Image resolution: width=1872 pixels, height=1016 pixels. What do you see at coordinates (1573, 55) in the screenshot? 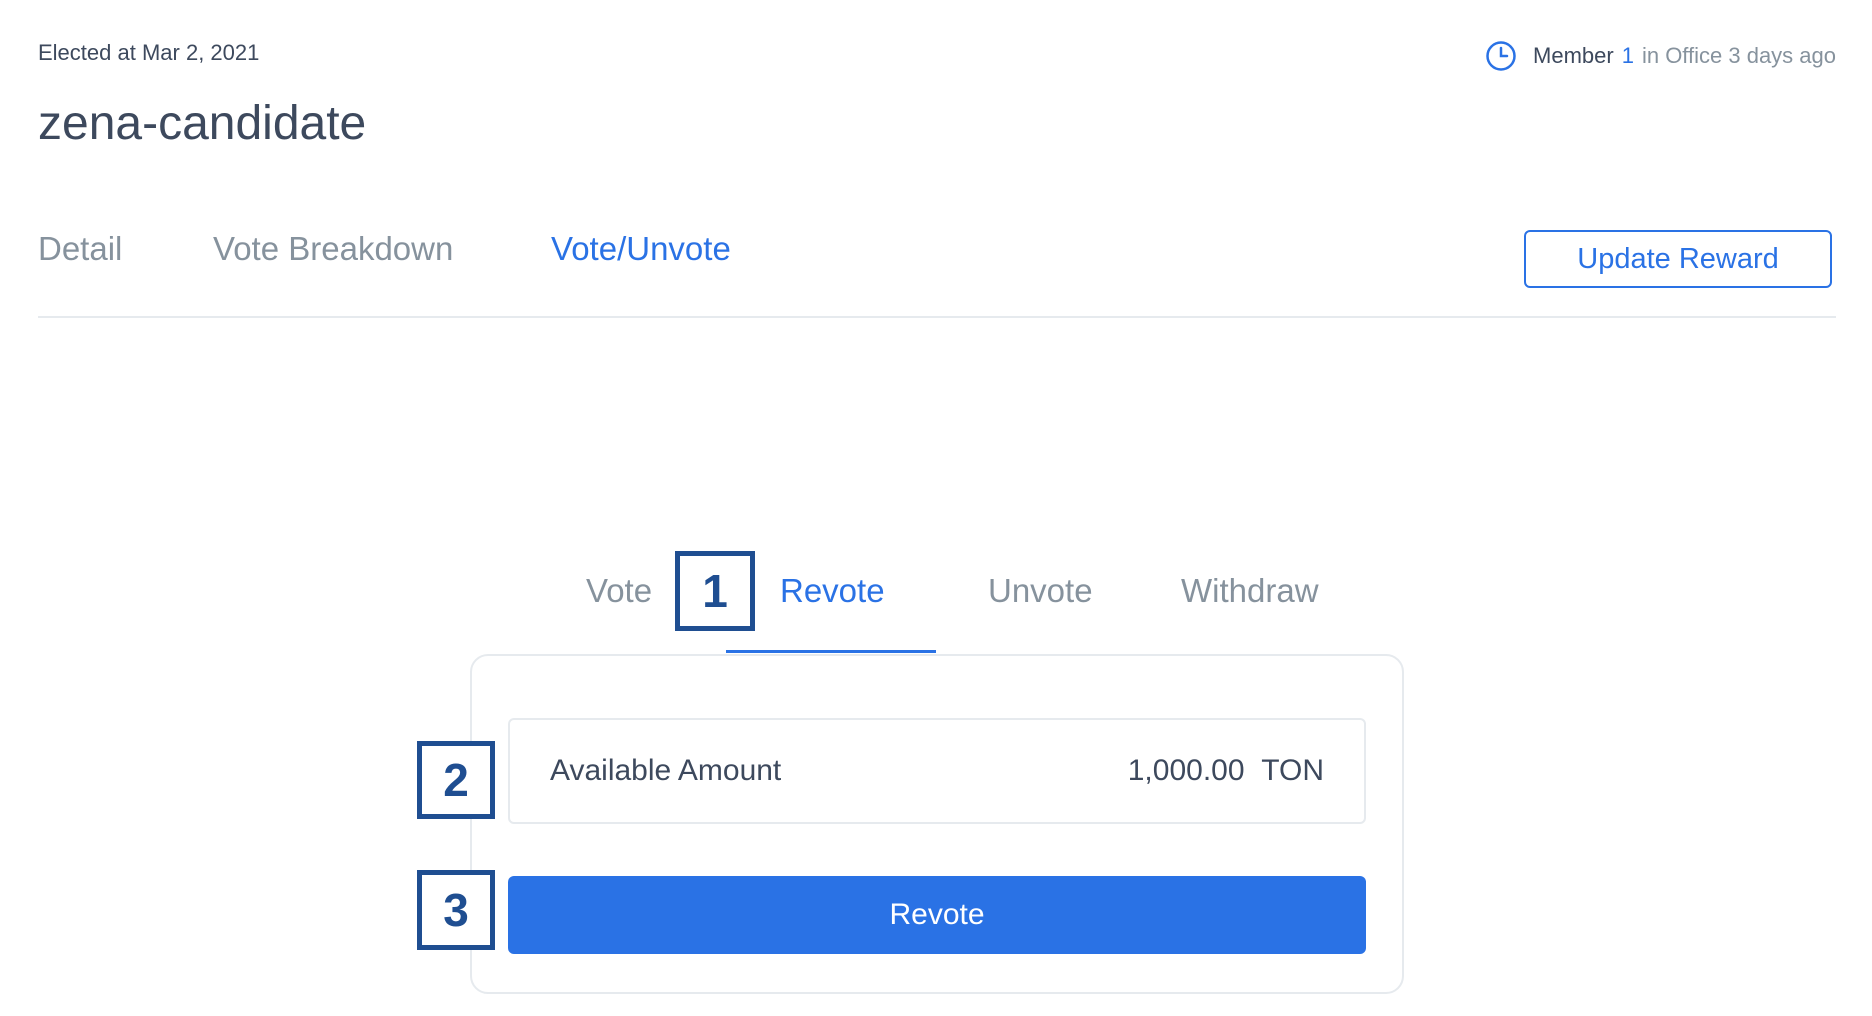
I see `member-label: Member` at bounding box center [1573, 55].